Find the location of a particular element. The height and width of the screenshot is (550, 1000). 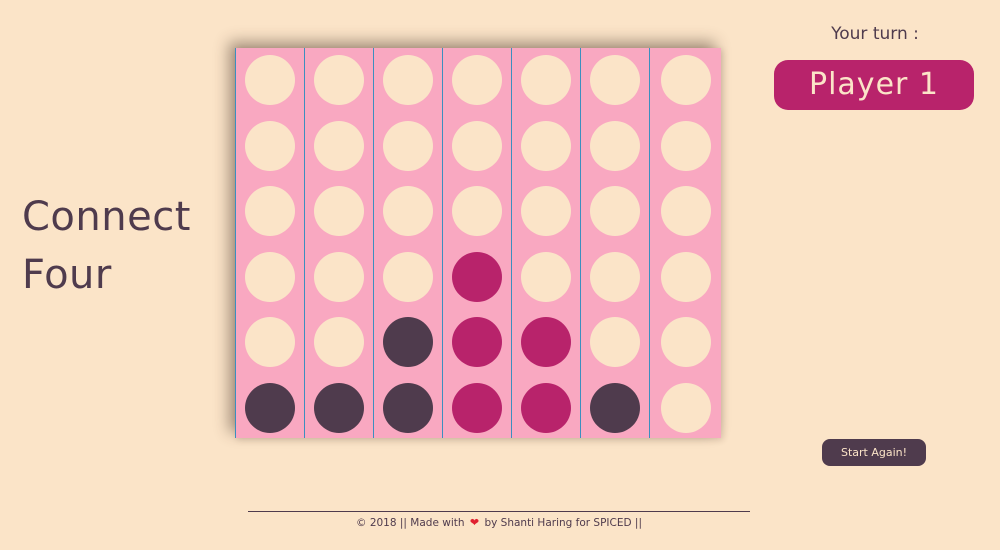

game-title-line-2: Four is located at coordinates (67, 275).